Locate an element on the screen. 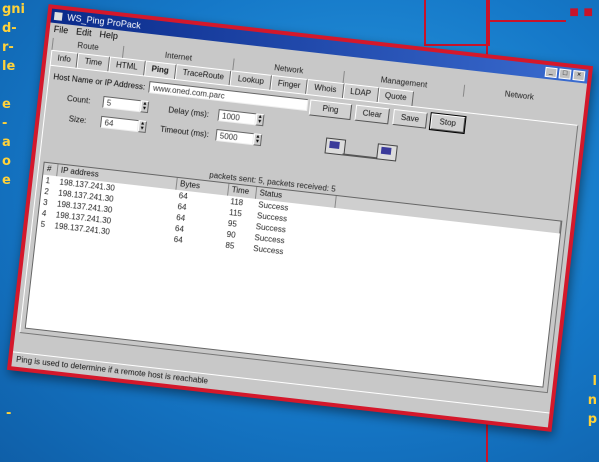 This screenshot has width=599, height=462. article-text-bottom: - is located at coordinates (9, 413).